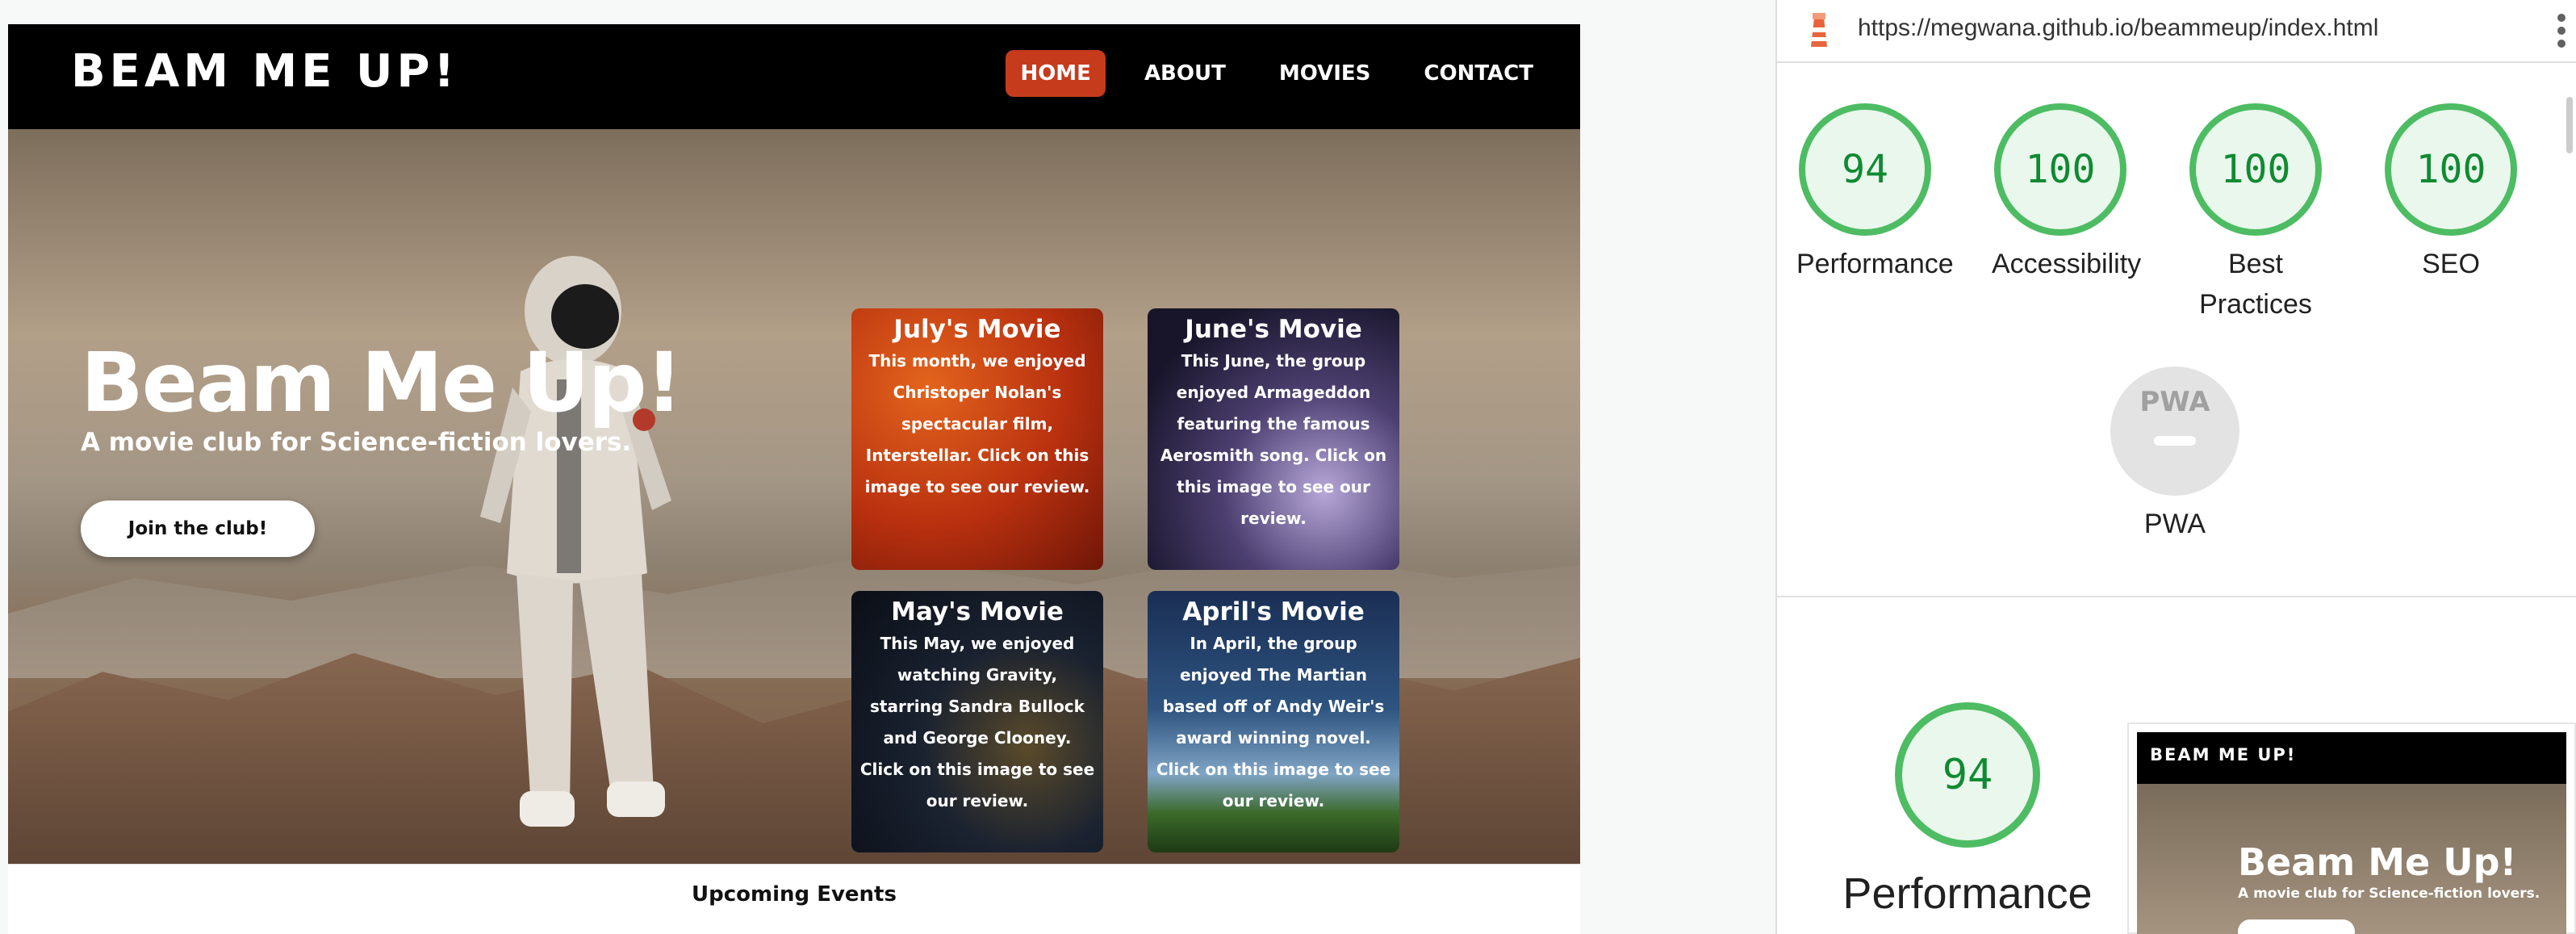  Describe the element at coordinates (382, 383) in the screenshot. I see `hero-title: Beam Me Up!` at that location.